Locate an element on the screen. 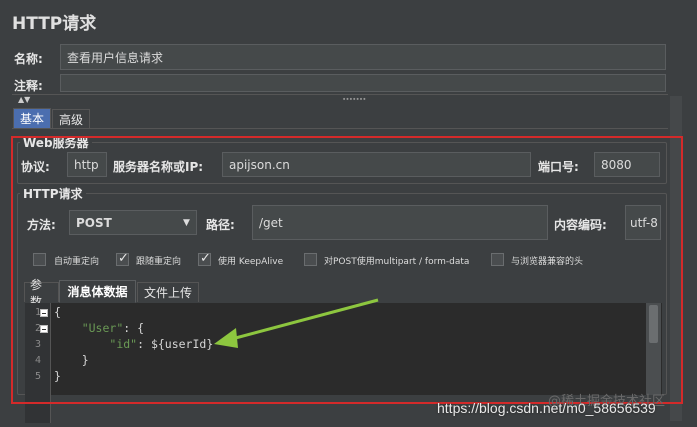 This screenshot has height=427, width=697. name-label: 名称: is located at coordinates (28, 59).